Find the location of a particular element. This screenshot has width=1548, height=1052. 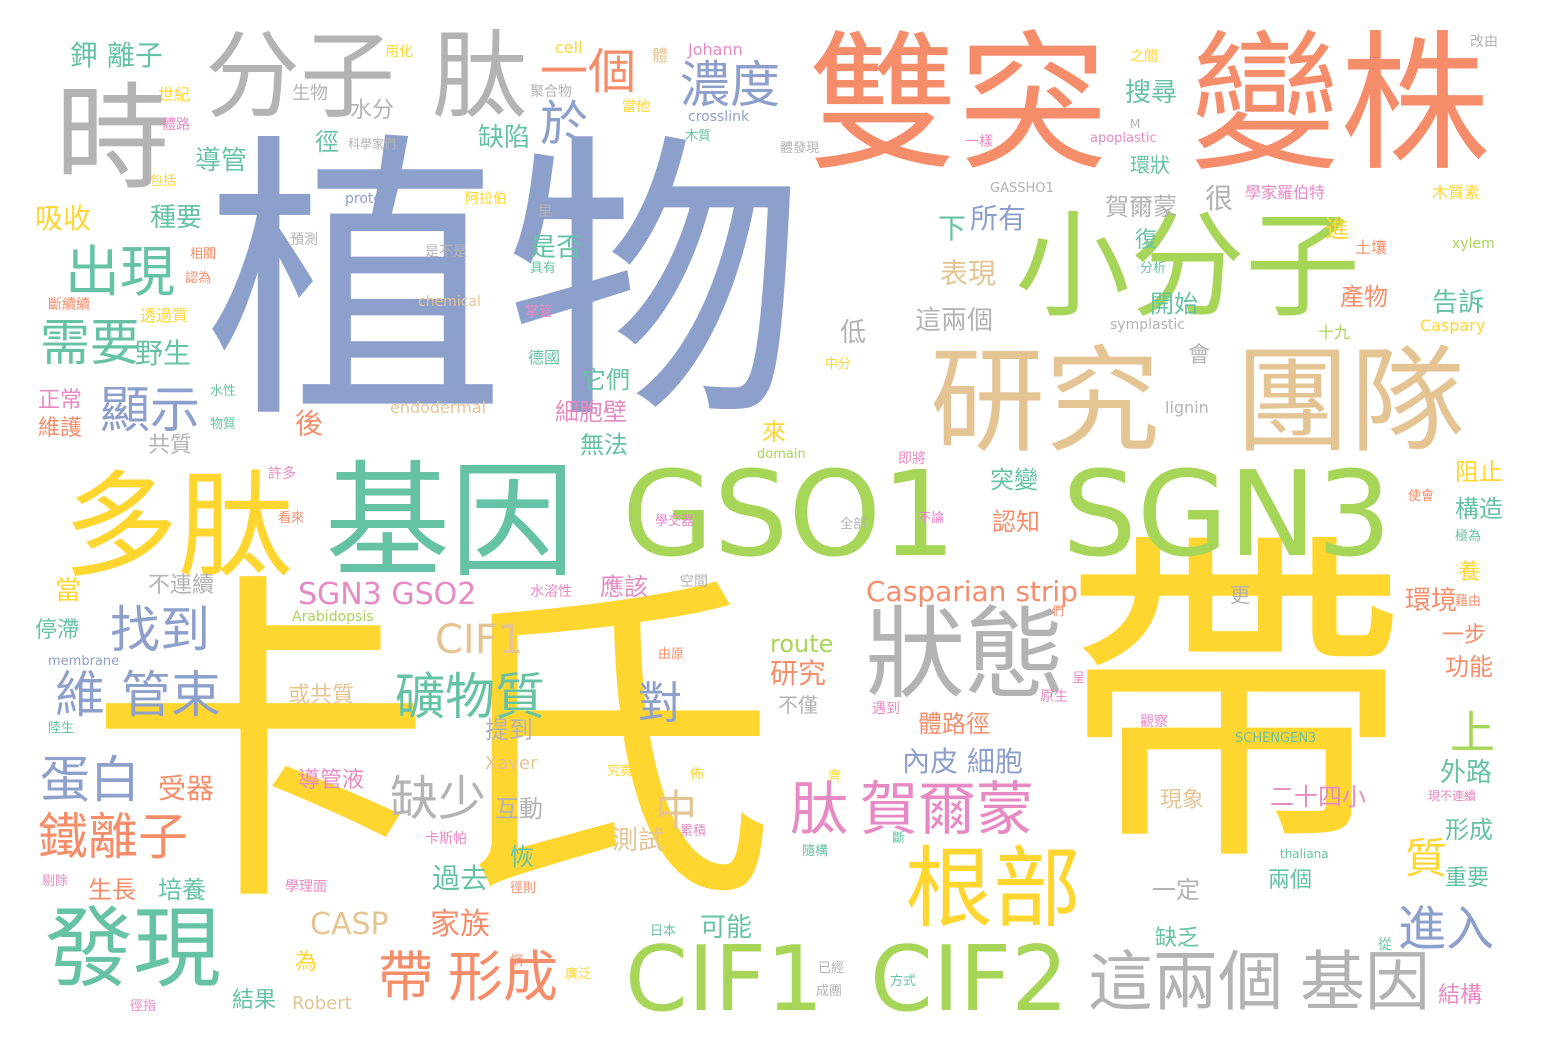

word-pipe: 導管 is located at coordinates (221, 161).